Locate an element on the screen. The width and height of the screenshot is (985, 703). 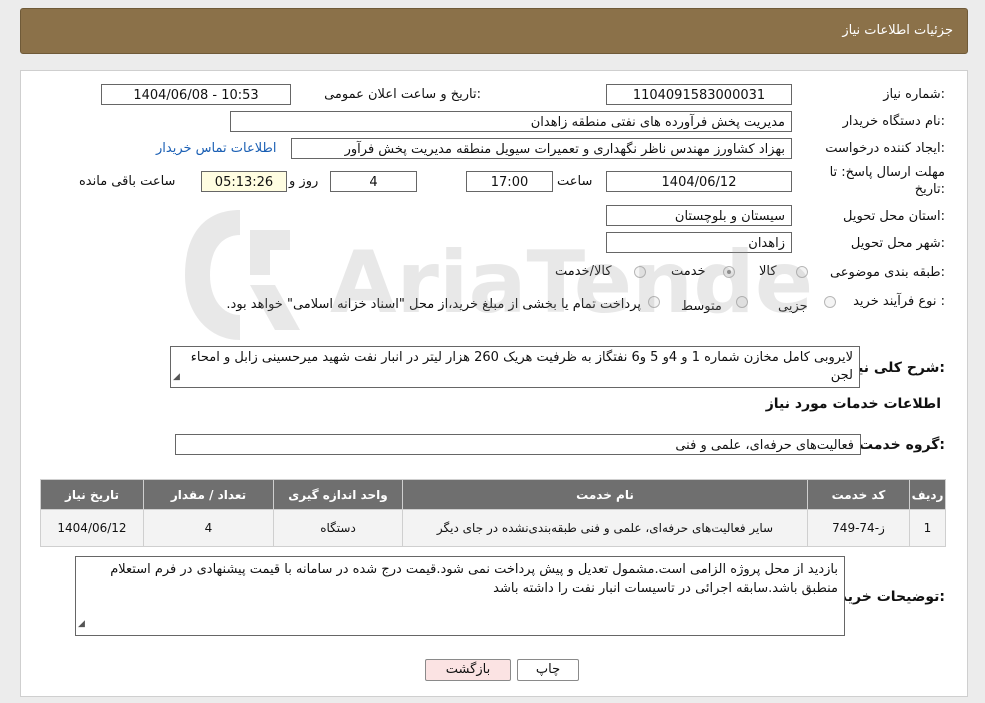
need-number-label: شماره نیاز: is located at coordinates (914, 94).